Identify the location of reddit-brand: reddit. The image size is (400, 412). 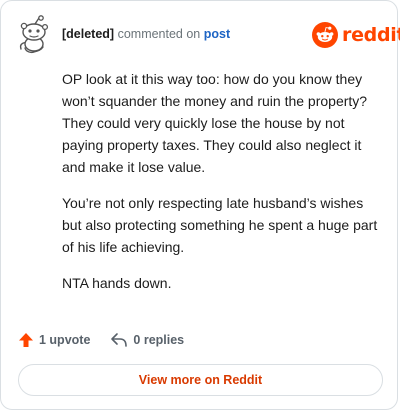
(356, 35).